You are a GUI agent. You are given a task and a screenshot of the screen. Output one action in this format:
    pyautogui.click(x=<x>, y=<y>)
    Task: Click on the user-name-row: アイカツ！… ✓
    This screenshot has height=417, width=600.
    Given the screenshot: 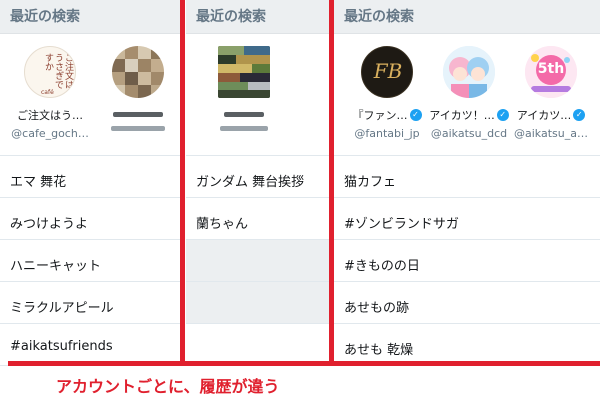 What is the action you would take?
    pyautogui.click(x=469, y=115)
    